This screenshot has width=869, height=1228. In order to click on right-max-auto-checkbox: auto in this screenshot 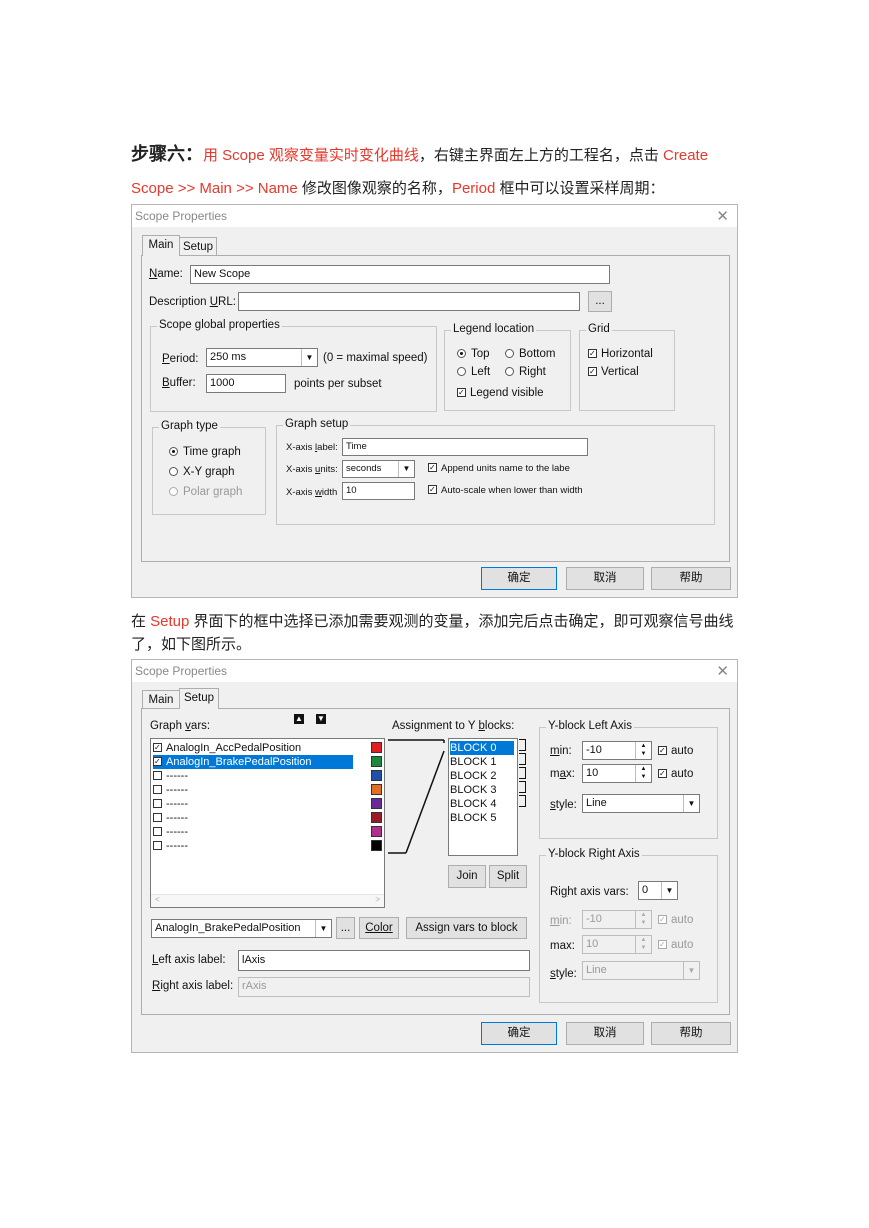, I will do `click(675, 945)`.